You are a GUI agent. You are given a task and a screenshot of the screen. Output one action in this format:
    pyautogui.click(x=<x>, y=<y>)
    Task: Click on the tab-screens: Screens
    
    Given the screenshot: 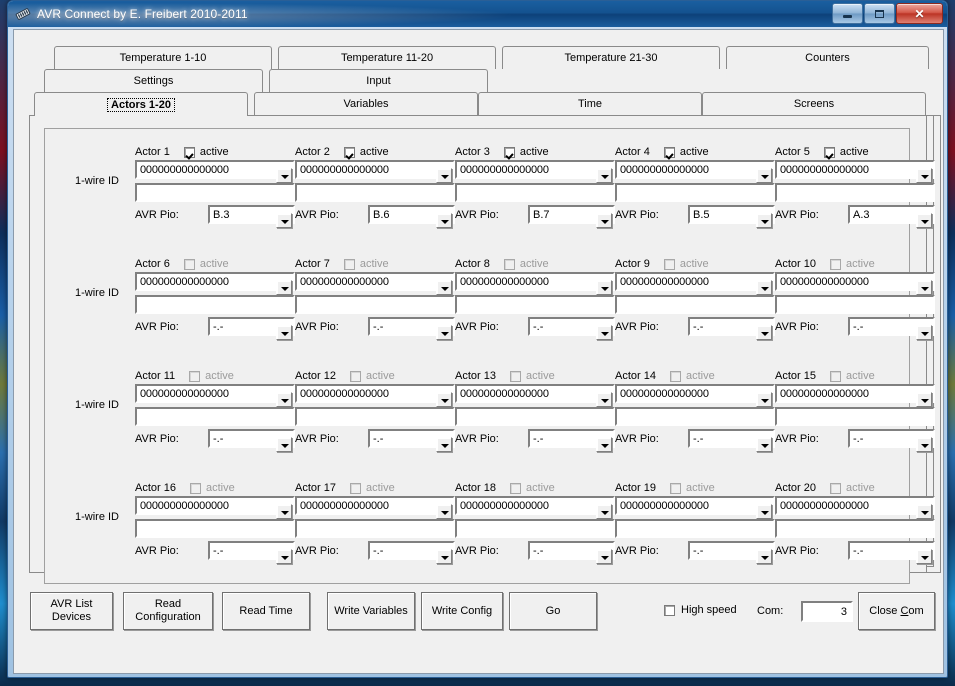 What is the action you would take?
    pyautogui.click(x=814, y=103)
    